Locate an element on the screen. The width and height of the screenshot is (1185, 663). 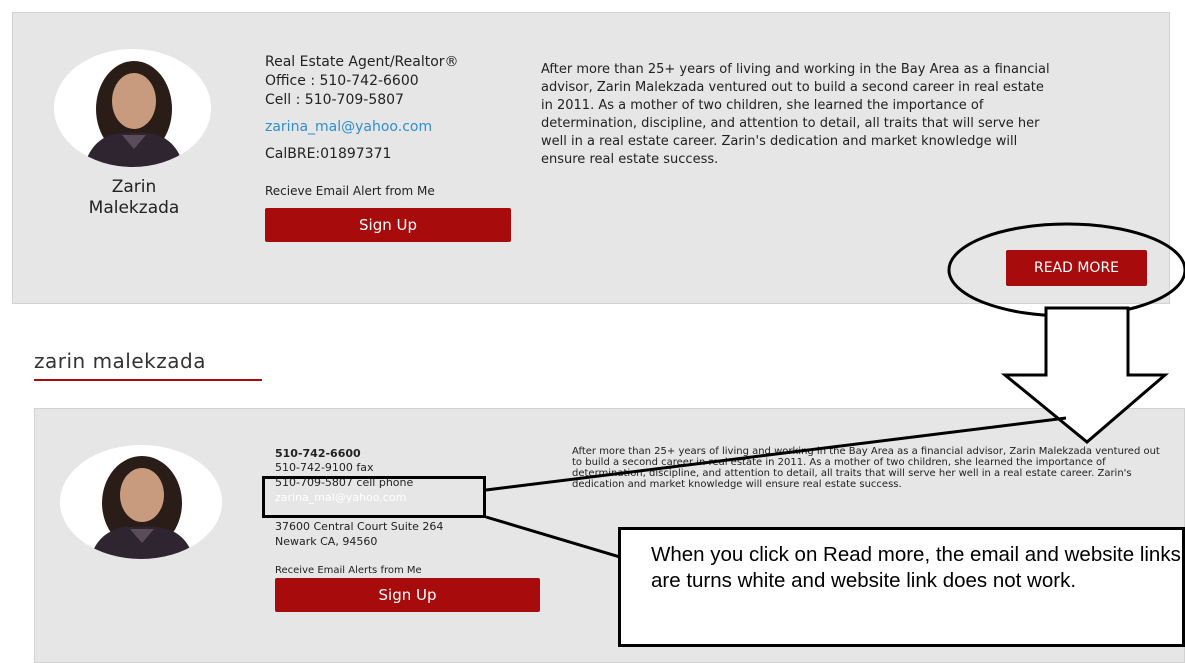
email-alert-label-expanded: Receive Email Alerts from Me is located at coordinates (348, 570).